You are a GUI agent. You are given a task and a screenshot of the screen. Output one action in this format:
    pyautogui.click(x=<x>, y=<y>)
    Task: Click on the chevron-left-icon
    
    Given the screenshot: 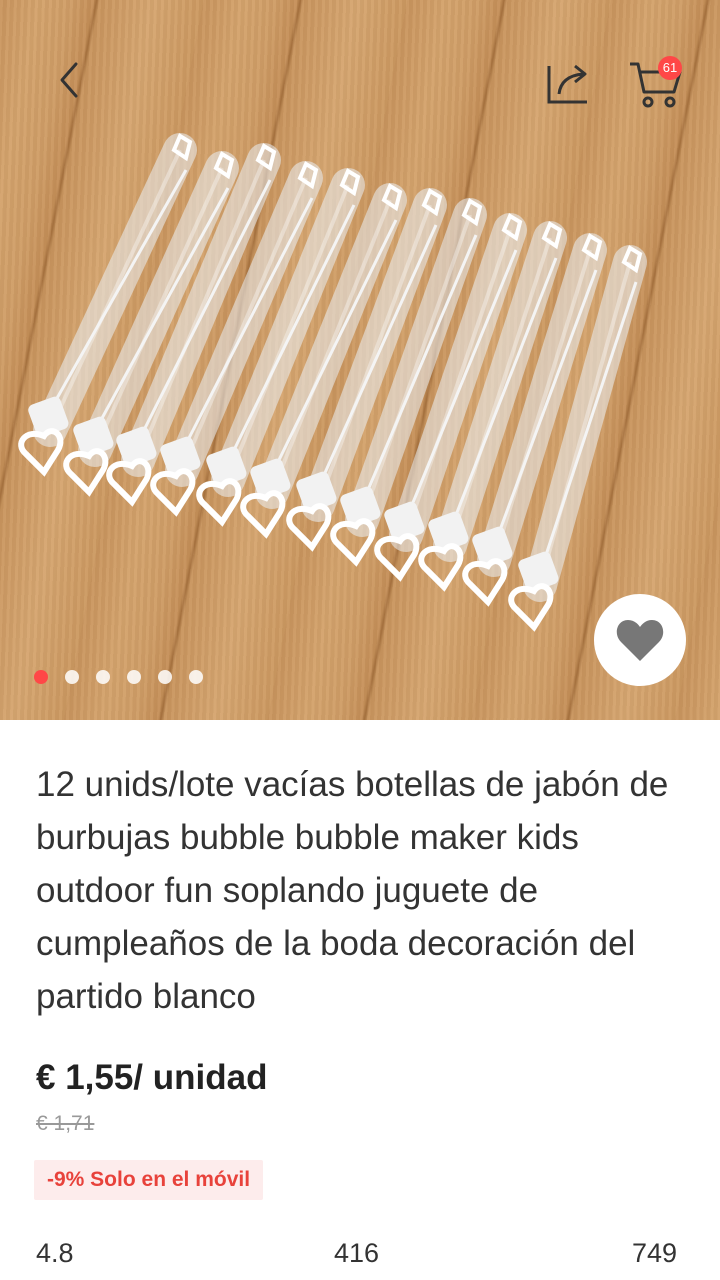 What is the action you would take?
    pyautogui.click(x=69, y=80)
    